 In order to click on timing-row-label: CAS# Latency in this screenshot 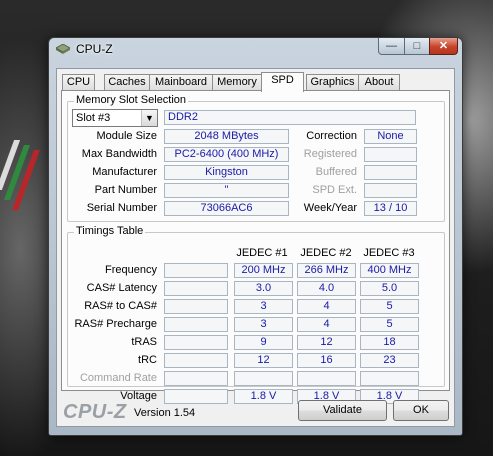, I will do `click(121, 288)`.